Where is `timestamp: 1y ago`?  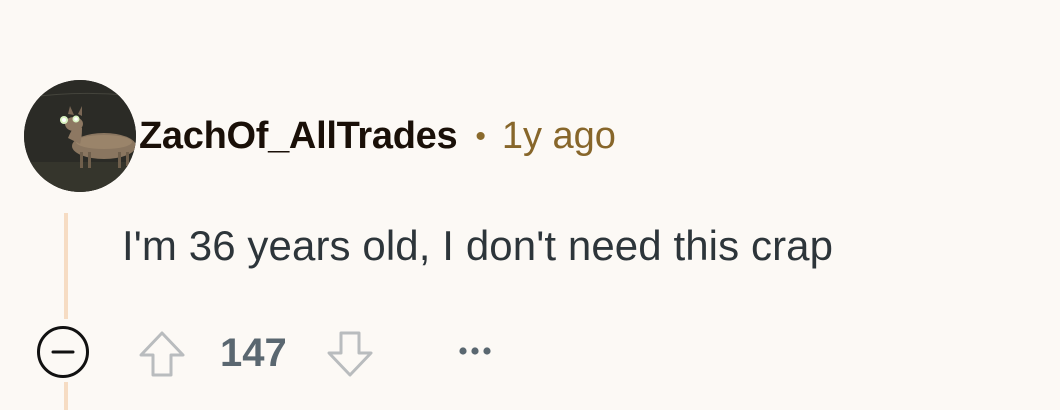 timestamp: 1y ago is located at coordinates (559, 136).